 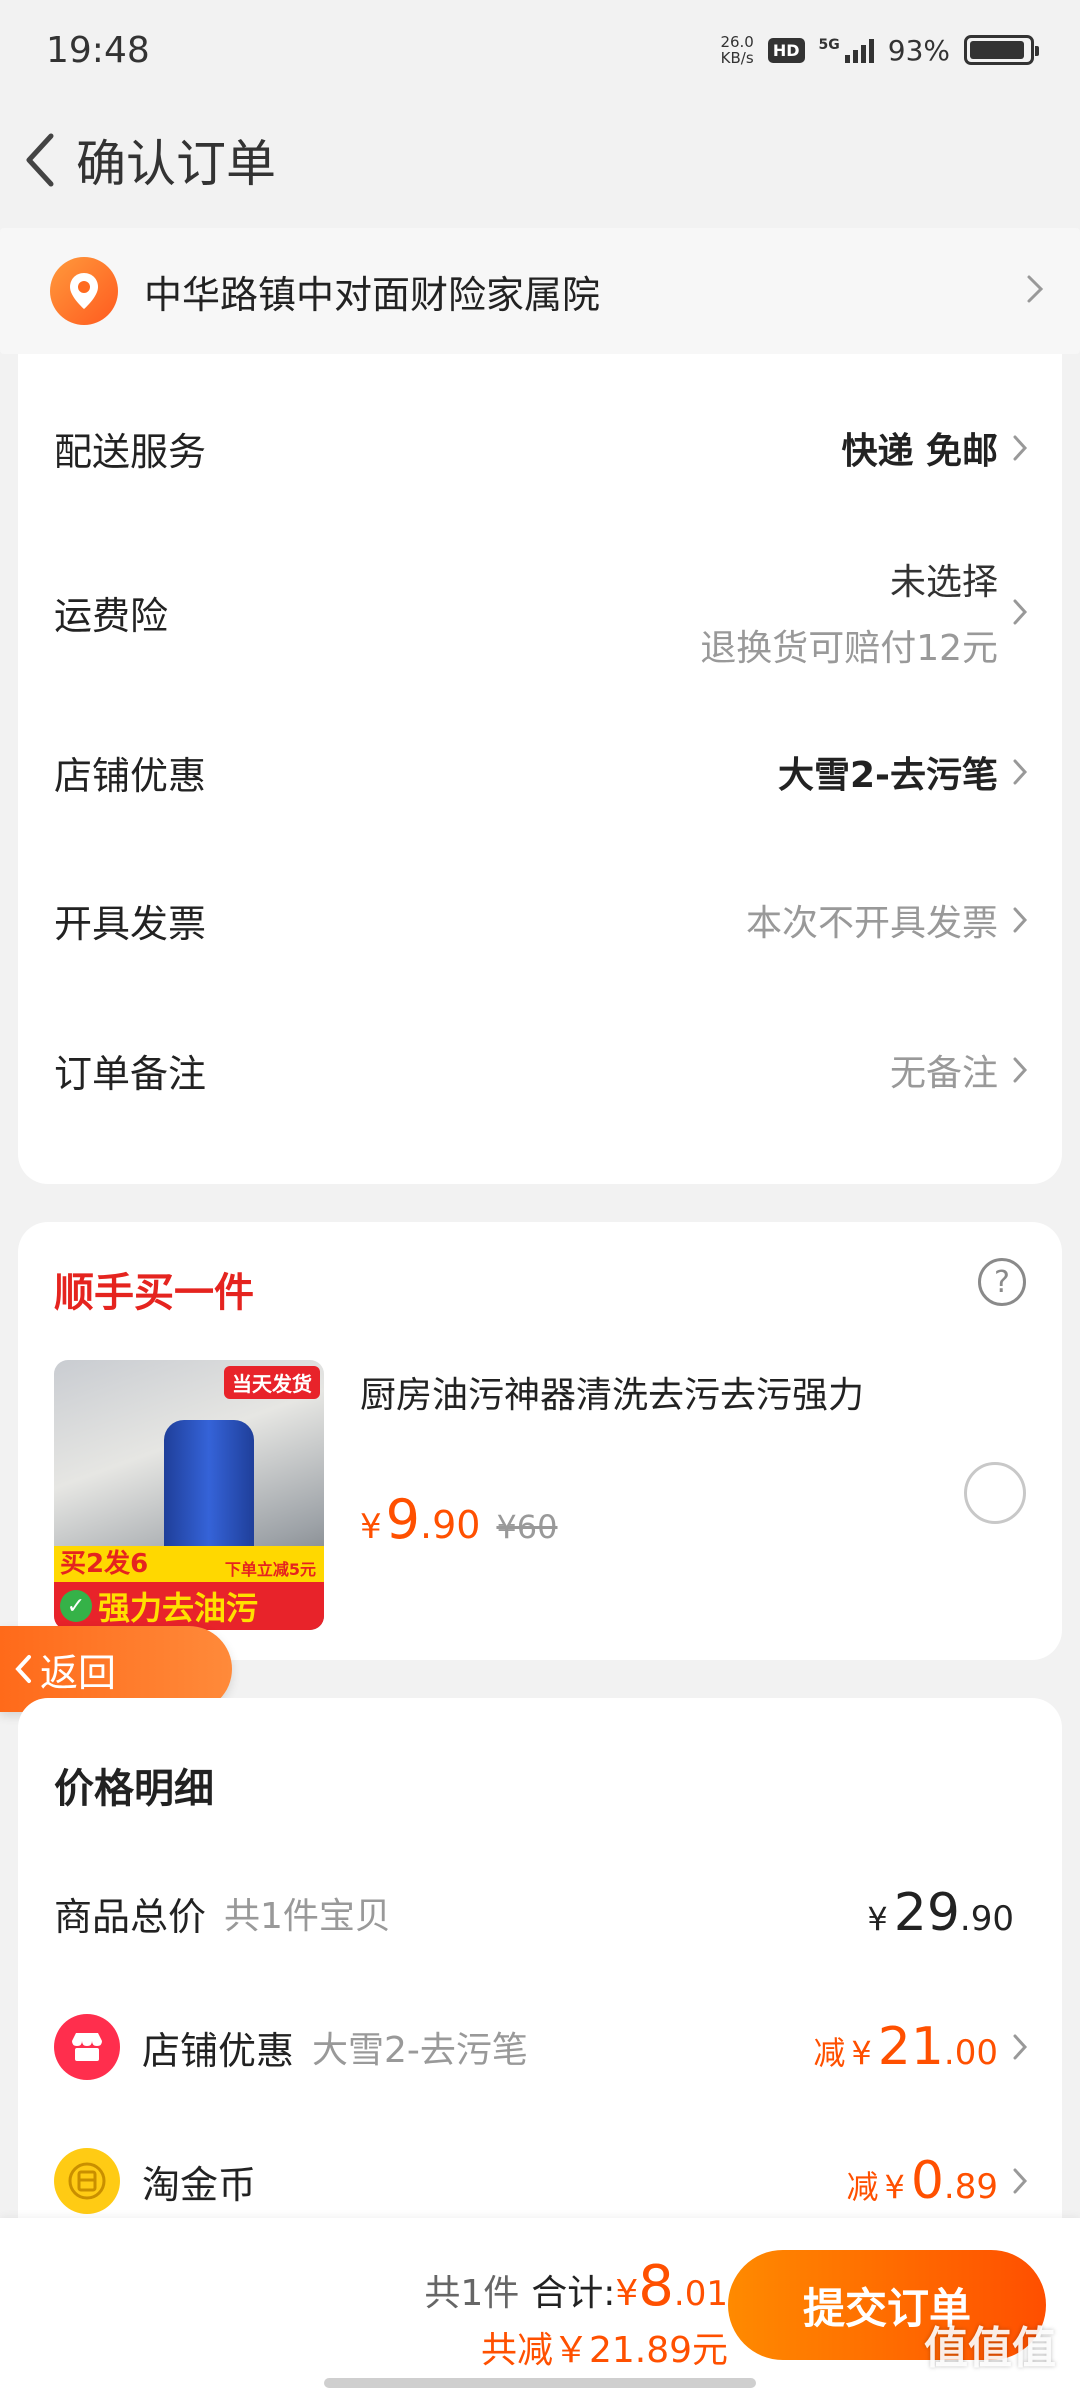 I want to click on shop-discount-detail-sub: 大雪2-去污笔, so click(x=420, y=2050).